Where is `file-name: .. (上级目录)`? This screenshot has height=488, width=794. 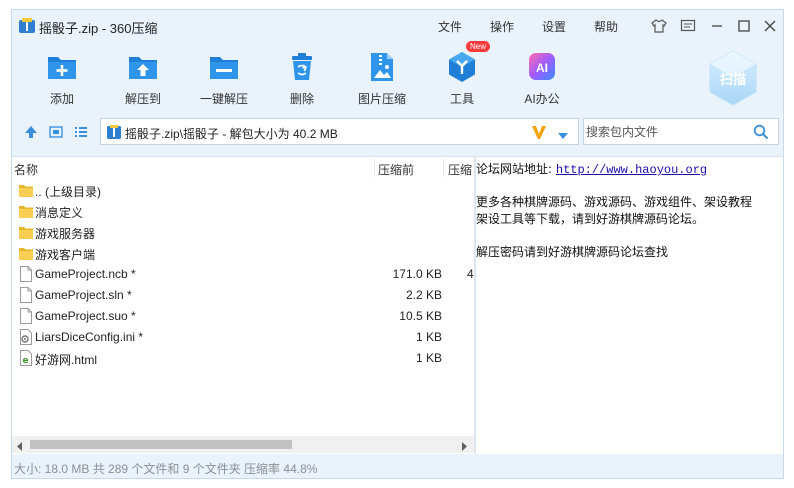 file-name: .. (上级目录) is located at coordinates (68, 192).